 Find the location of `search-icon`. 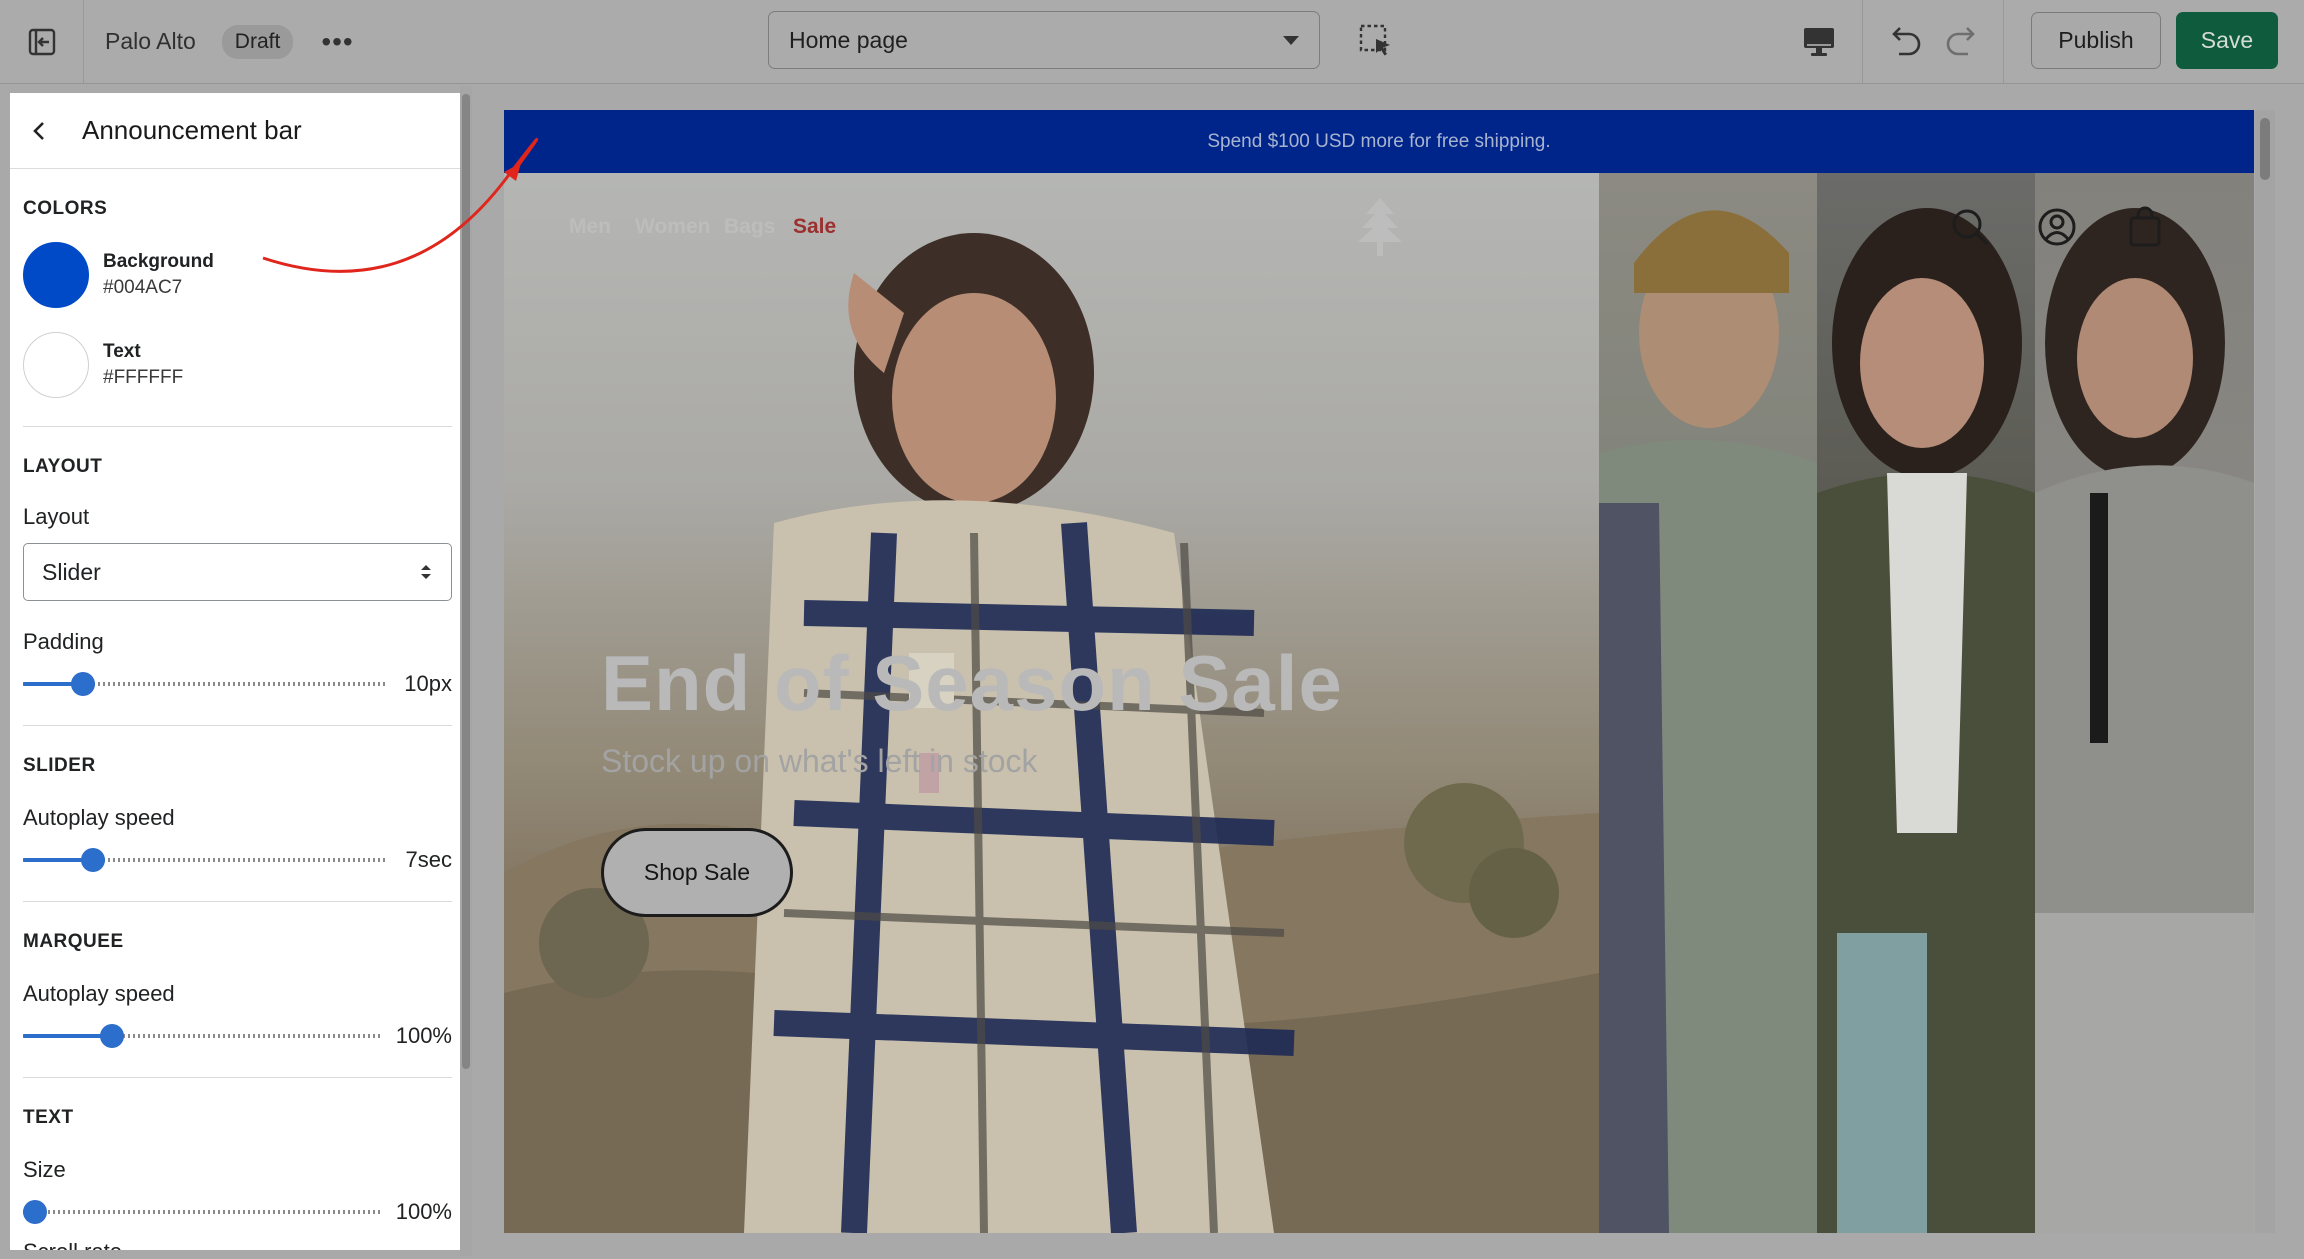

search-icon is located at coordinates (1970, 227).